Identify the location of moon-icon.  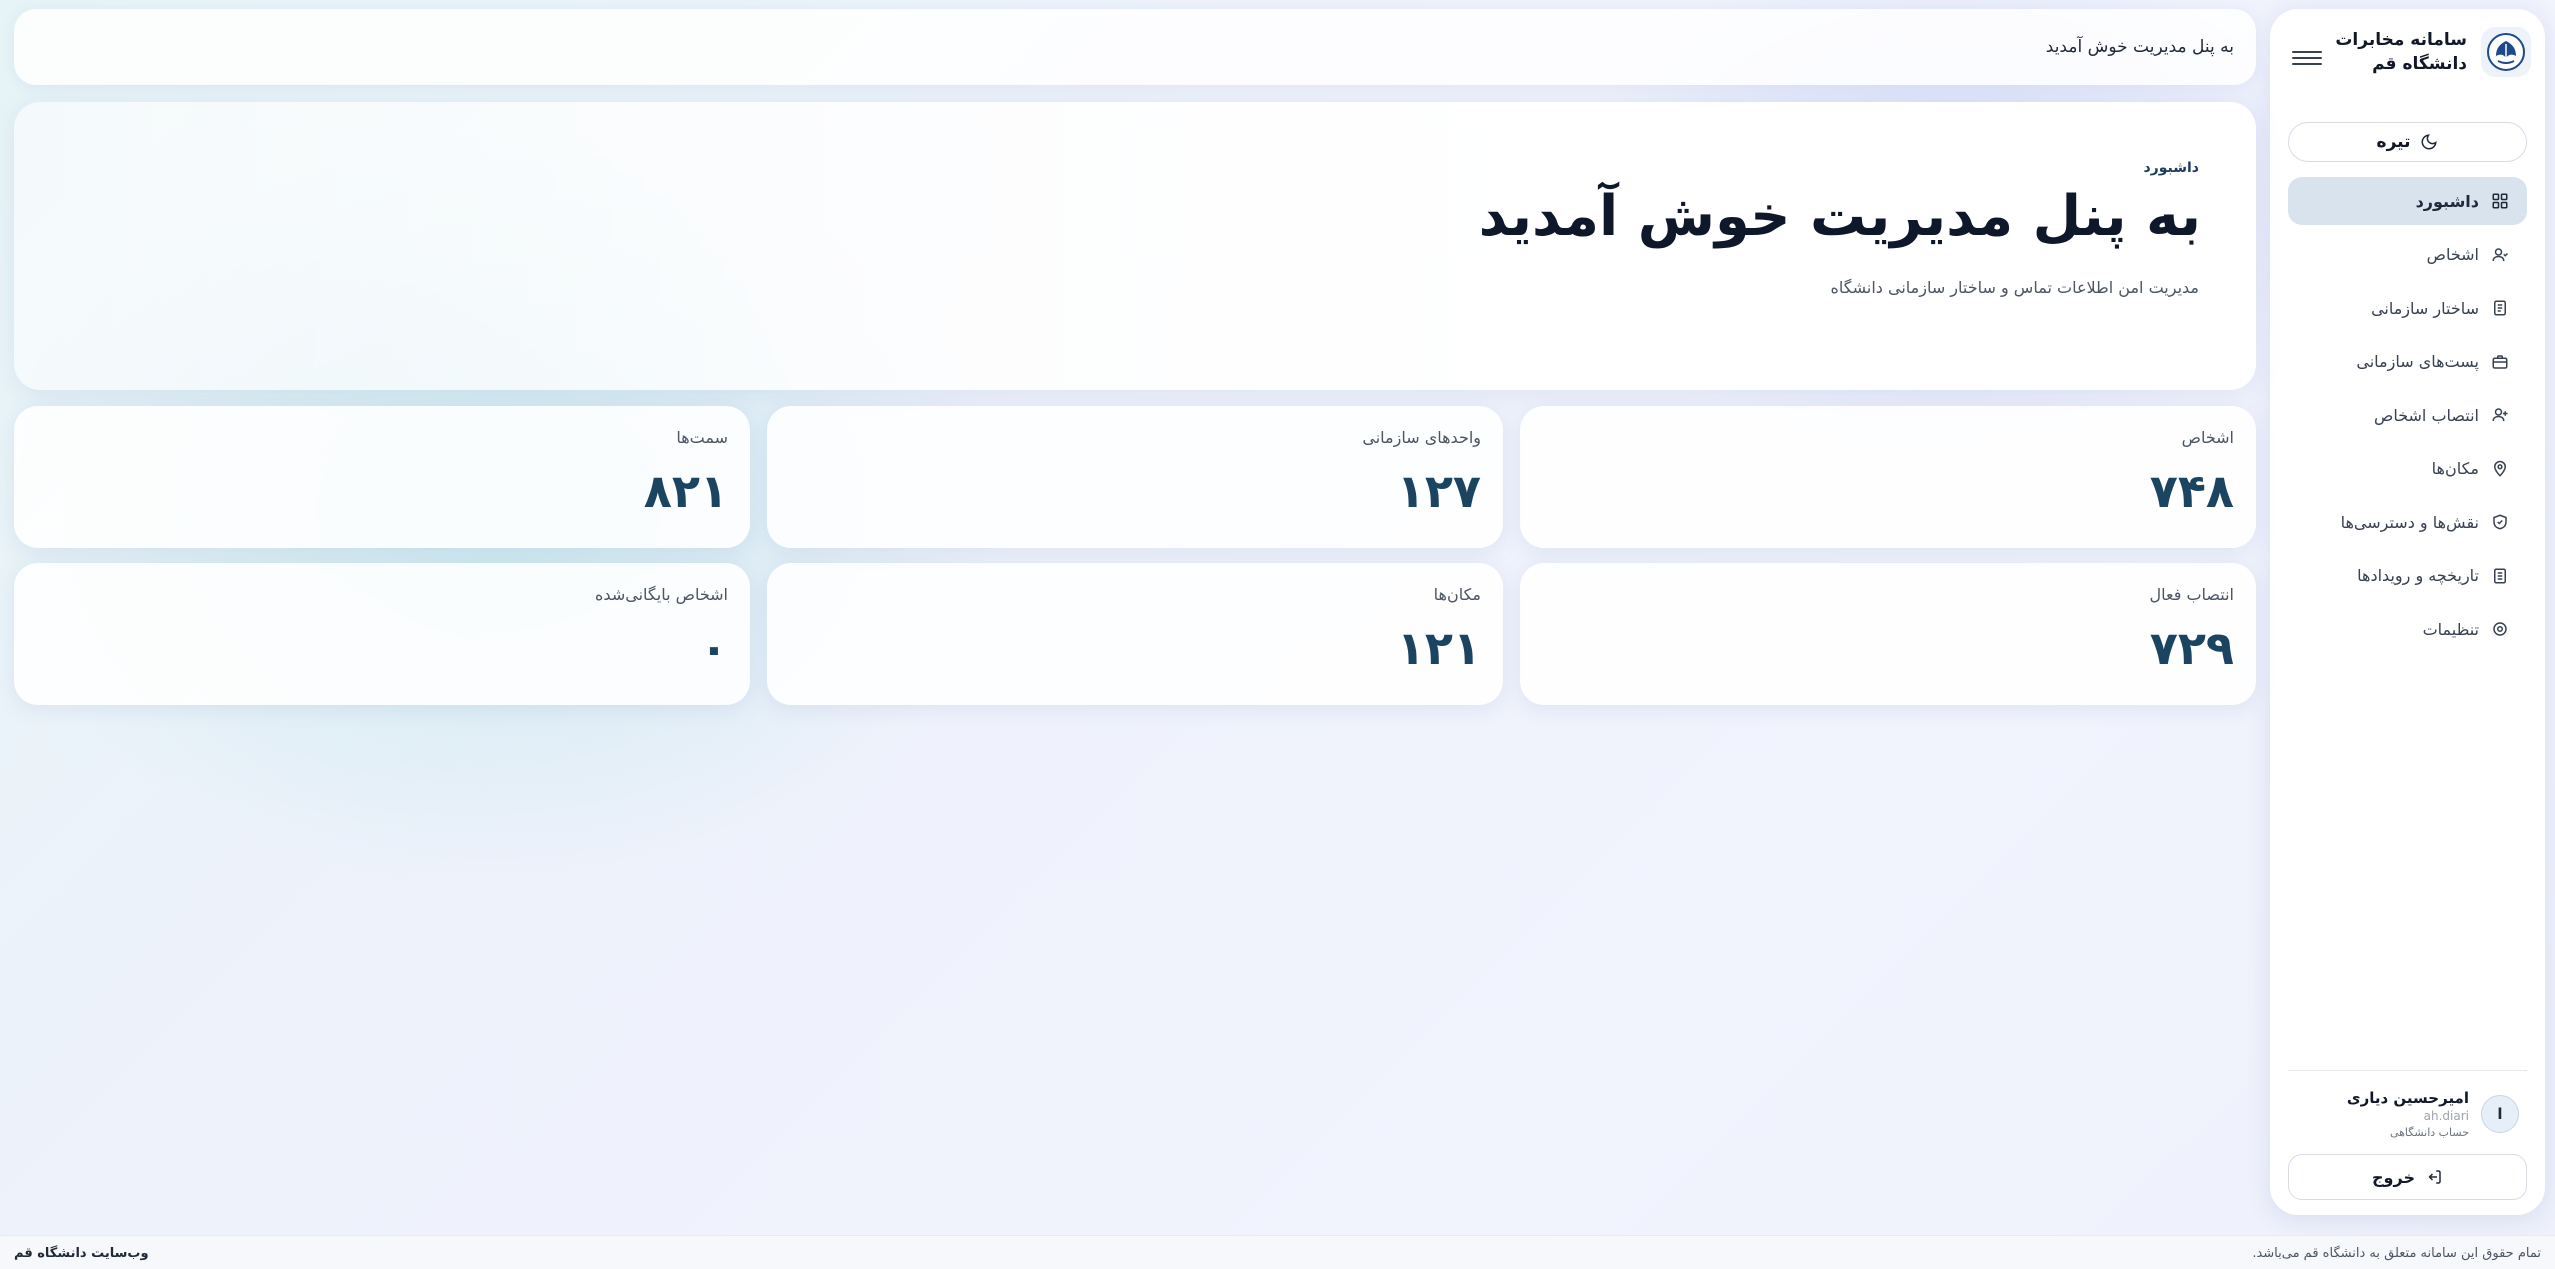
(2429, 142).